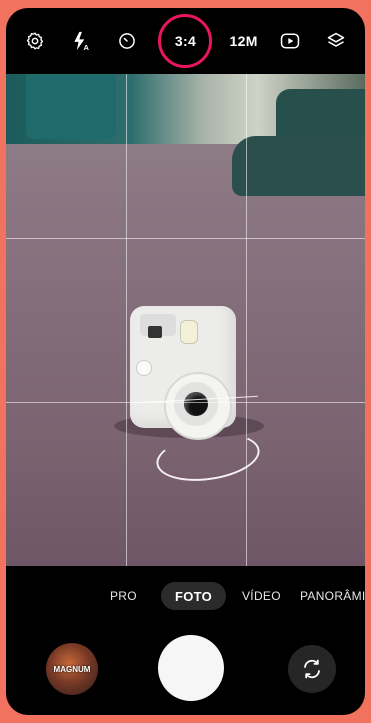 The image size is (371, 723). I want to click on scene-sofa, so click(298, 166).